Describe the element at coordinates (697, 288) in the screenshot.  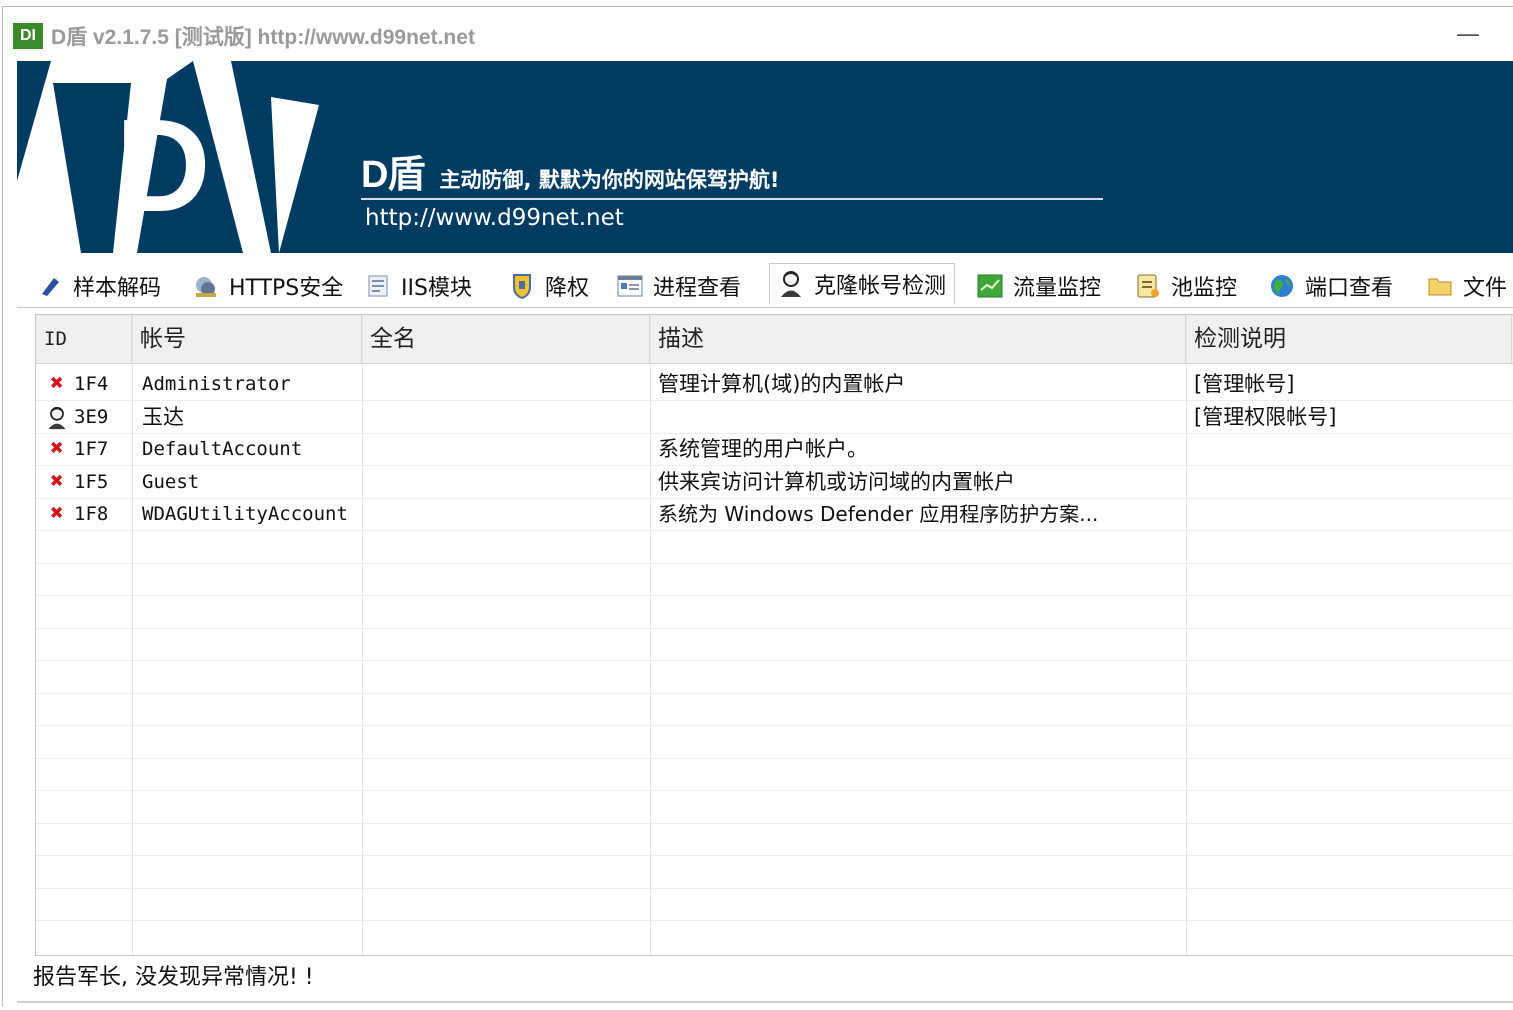
I see `tab-label: 进程查看` at that location.